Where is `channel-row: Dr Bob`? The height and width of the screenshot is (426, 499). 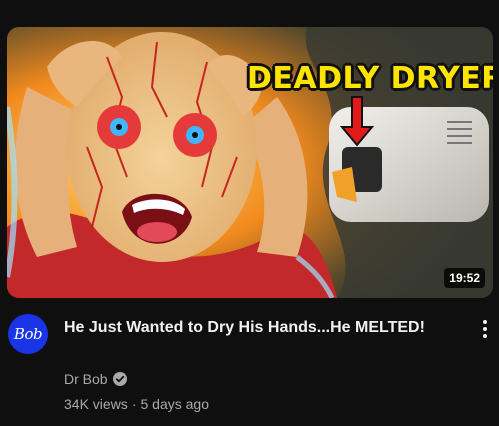 channel-row: Dr Bob is located at coordinates (95, 379).